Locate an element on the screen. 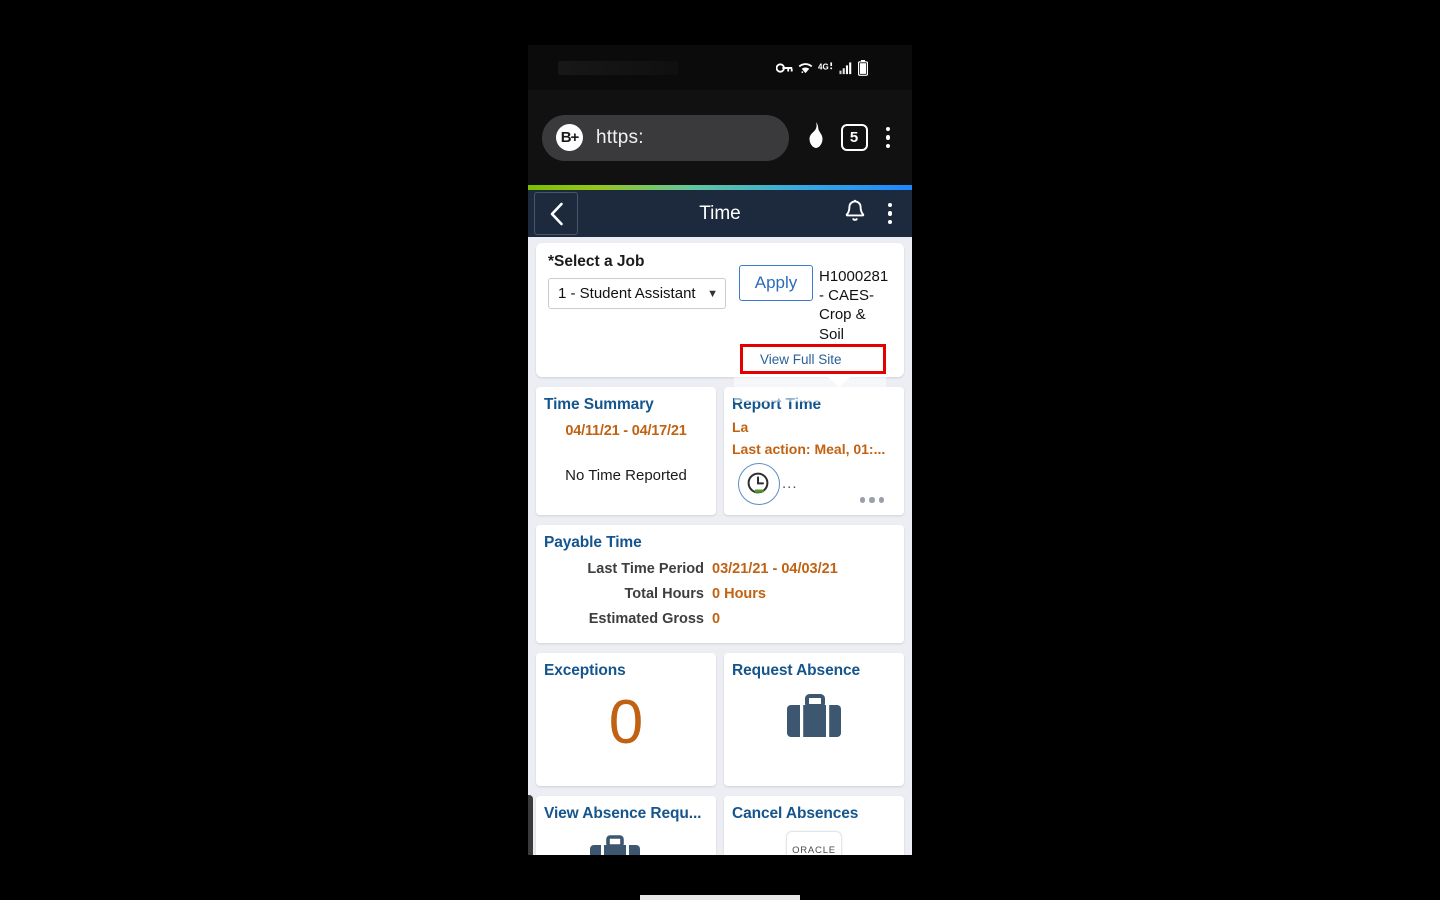  payable-label: Total Hours is located at coordinates (664, 593).